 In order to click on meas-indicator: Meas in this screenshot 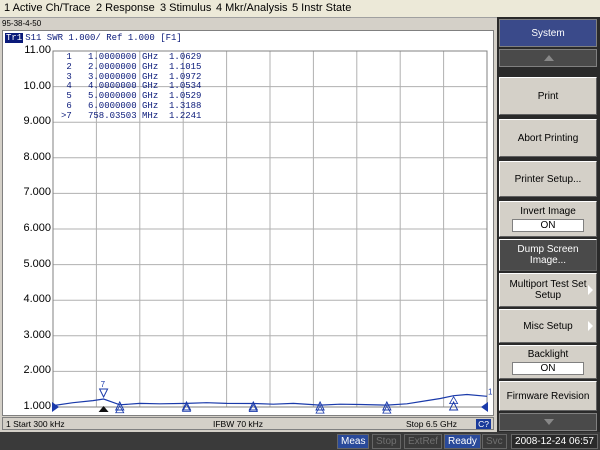, I will do `click(353, 441)`.